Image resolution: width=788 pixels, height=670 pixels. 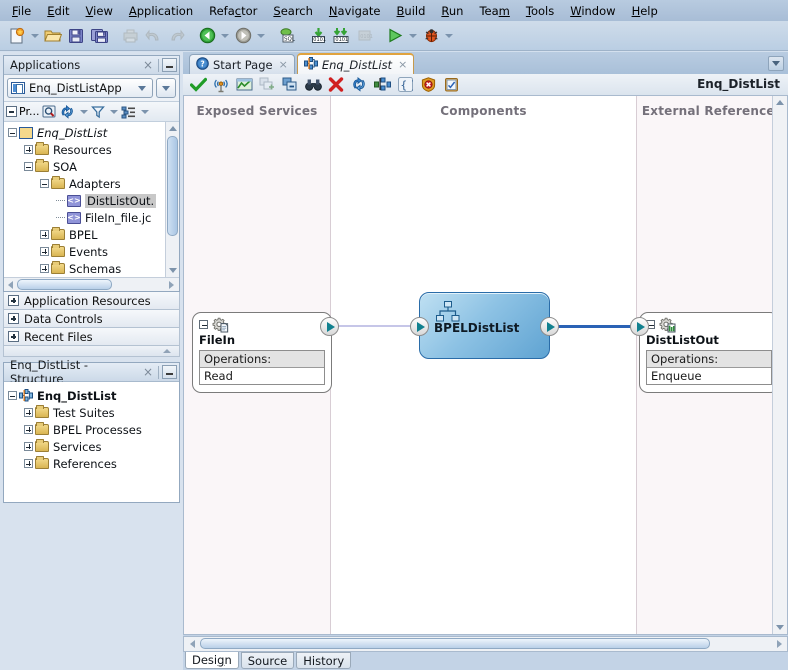 What do you see at coordinates (233, 11) in the screenshot?
I see `menu-refactor: Refactor` at bounding box center [233, 11].